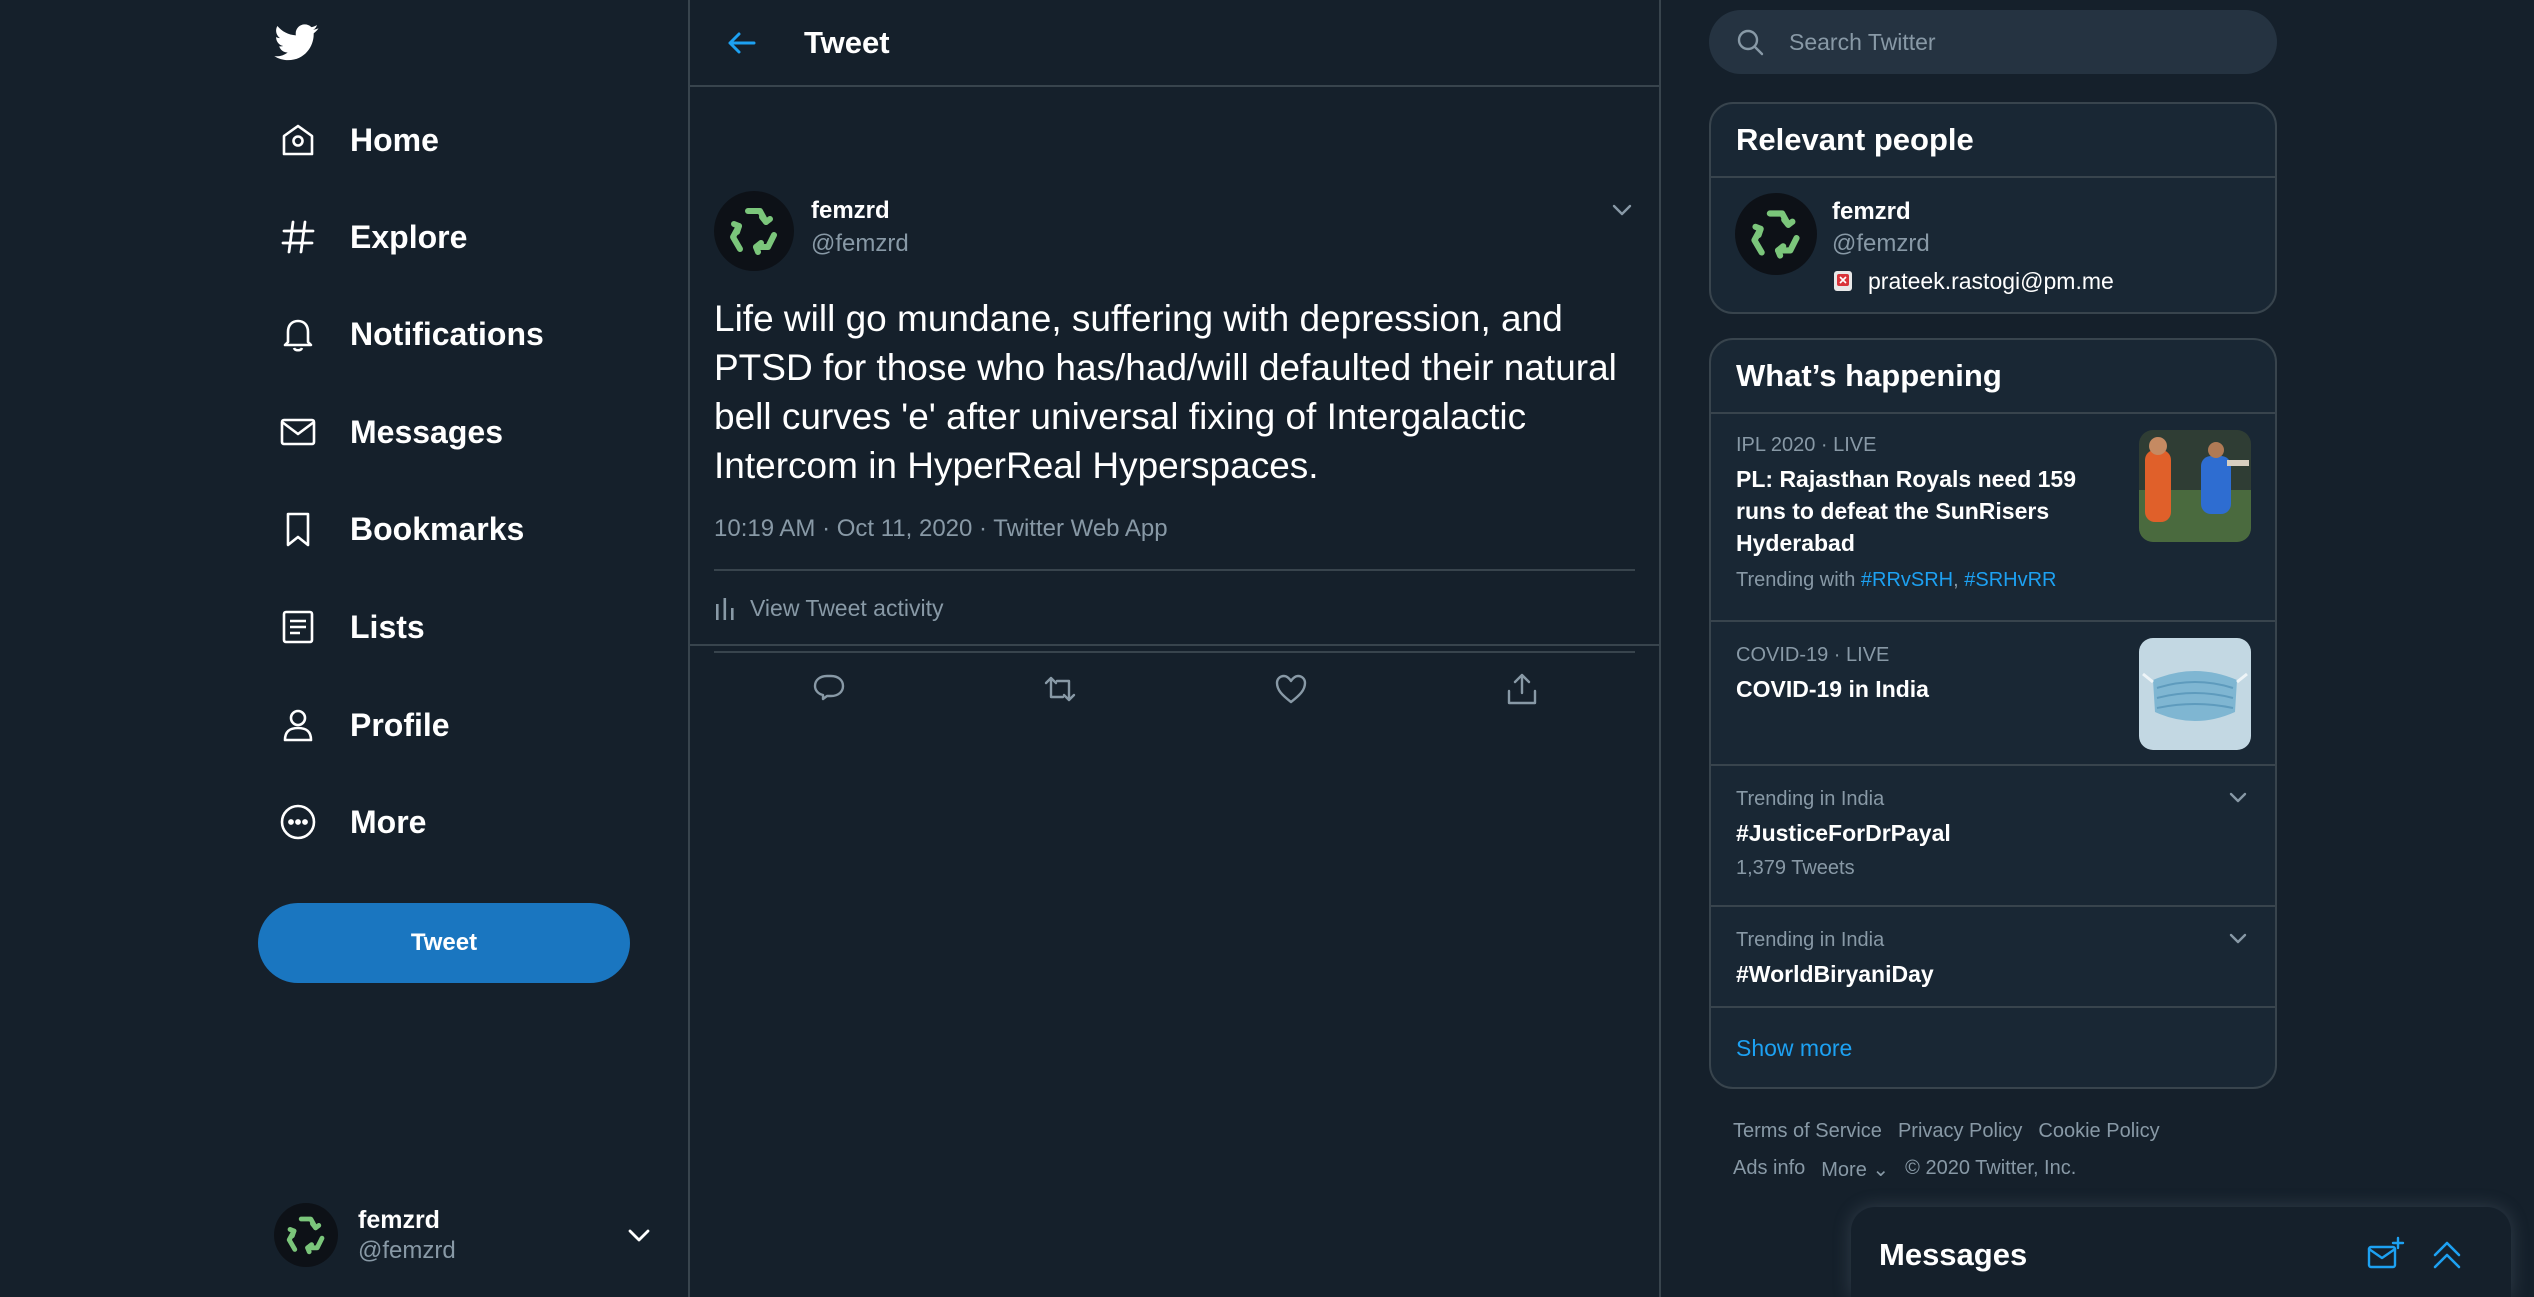 The height and width of the screenshot is (1297, 2534). Describe the element at coordinates (444, 943) in the screenshot. I see `tweet-button: Tweet` at that location.